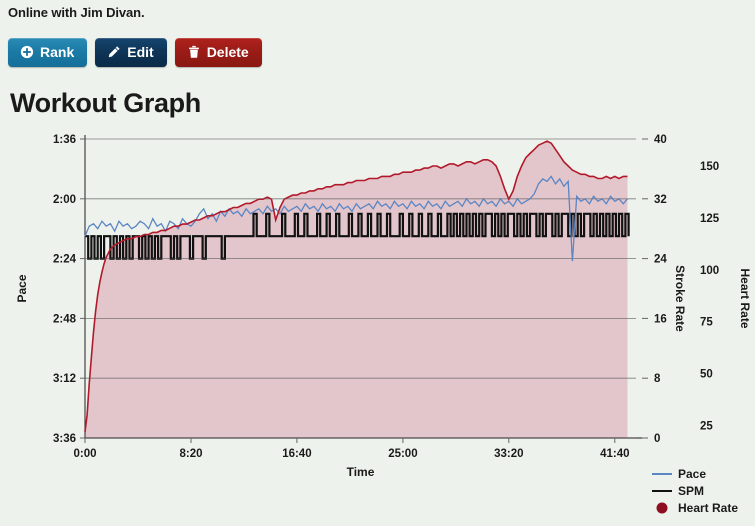 This screenshot has width=755, height=526. I want to click on heart-rate-axis-title: Heart Rate, so click(745, 298).